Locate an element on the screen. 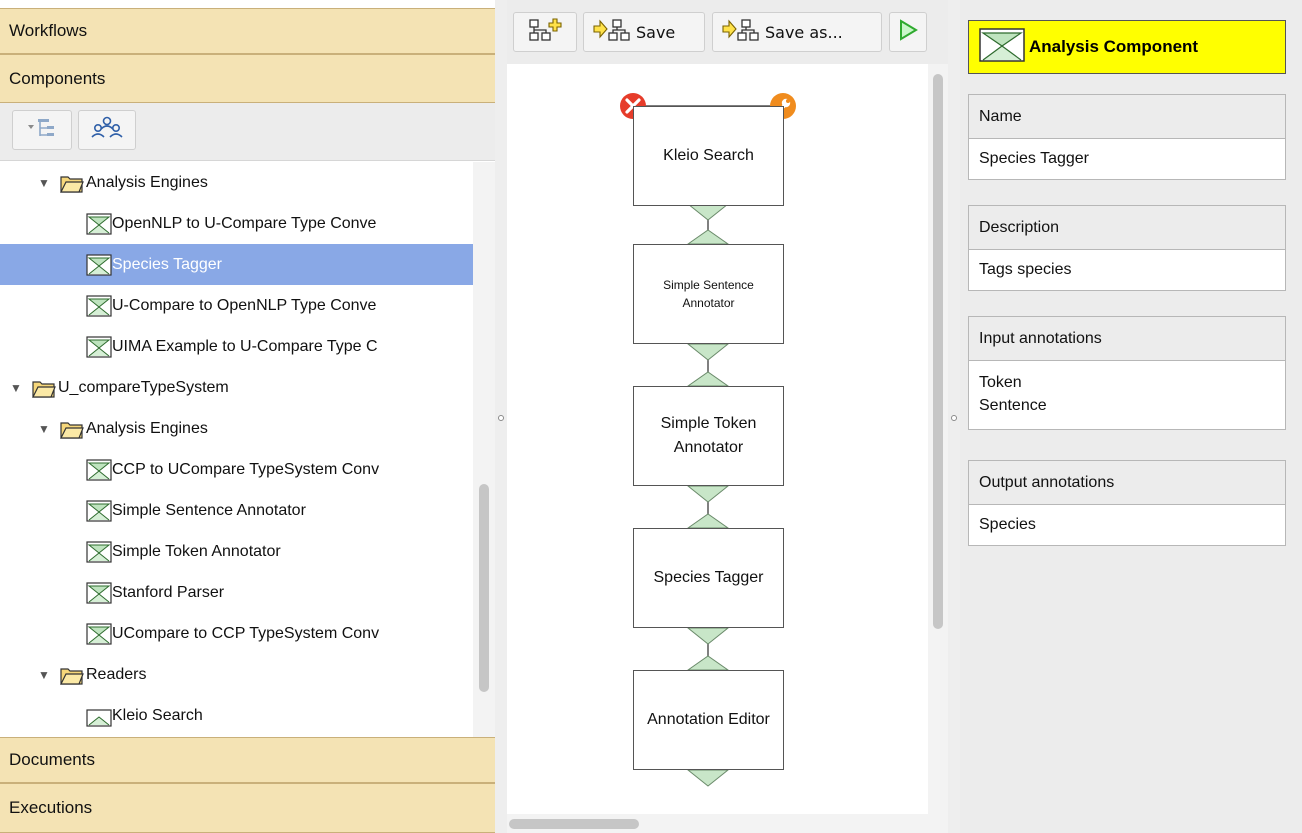  workflow-node: Annotation Editor is located at coordinates (708, 720).